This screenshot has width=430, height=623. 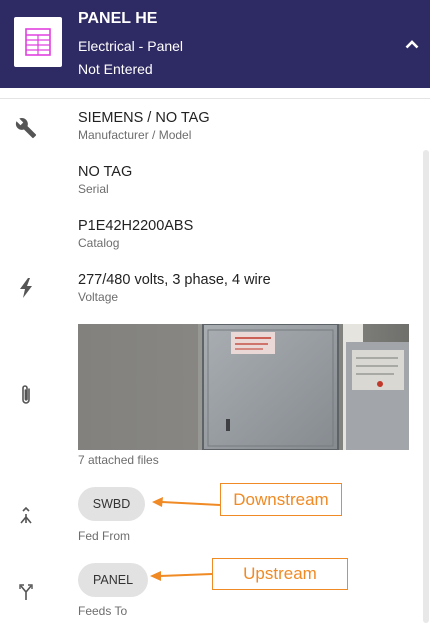 I want to click on asset-status: Not Entered, so click(x=115, y=69).